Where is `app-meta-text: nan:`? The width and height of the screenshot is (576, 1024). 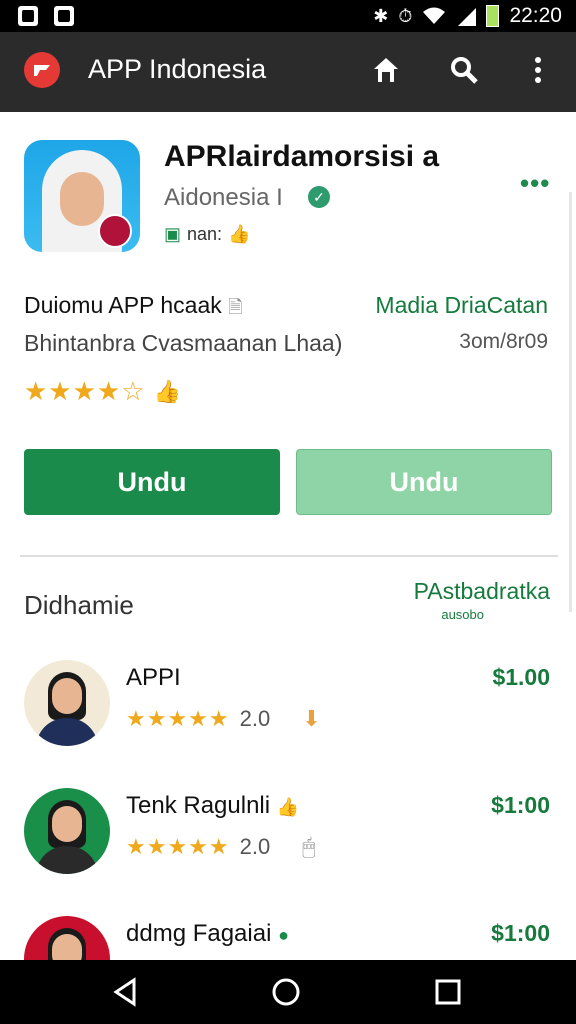 app-meta-text: nan: is located at coordinates (205, 234).